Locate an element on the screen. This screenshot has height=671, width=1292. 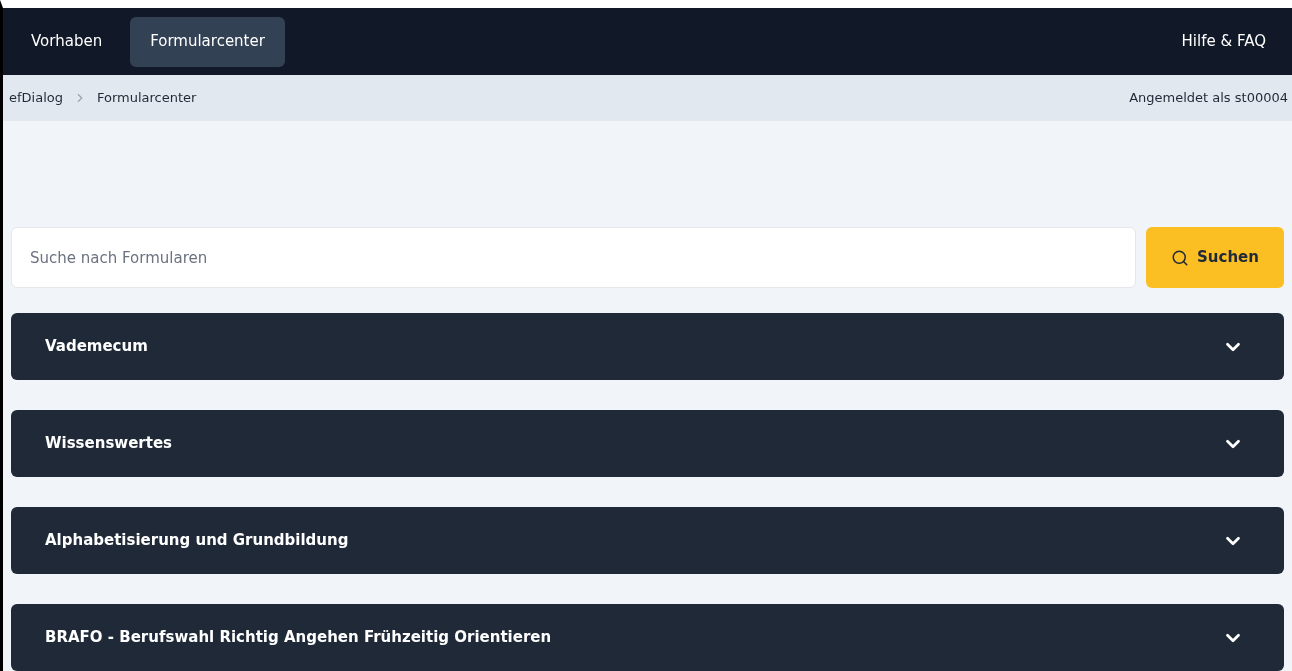
breadcrumb-link: efDialog is located at coordinates (36, 98).